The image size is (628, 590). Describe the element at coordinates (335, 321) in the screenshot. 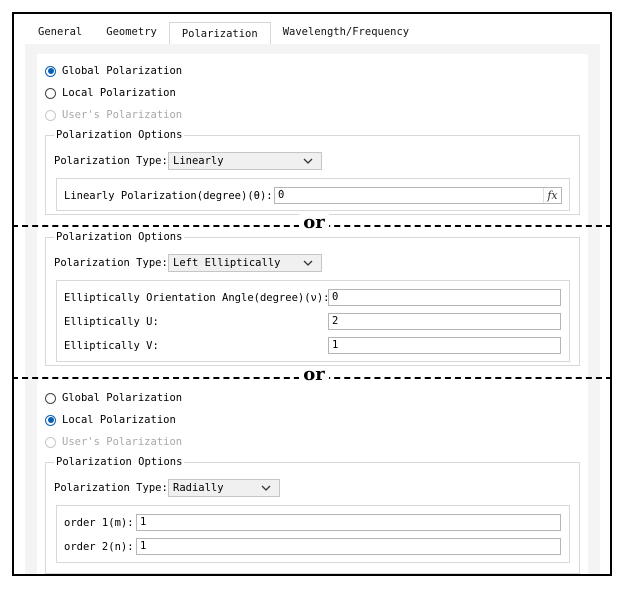

I see `input-value: 2` at that location.